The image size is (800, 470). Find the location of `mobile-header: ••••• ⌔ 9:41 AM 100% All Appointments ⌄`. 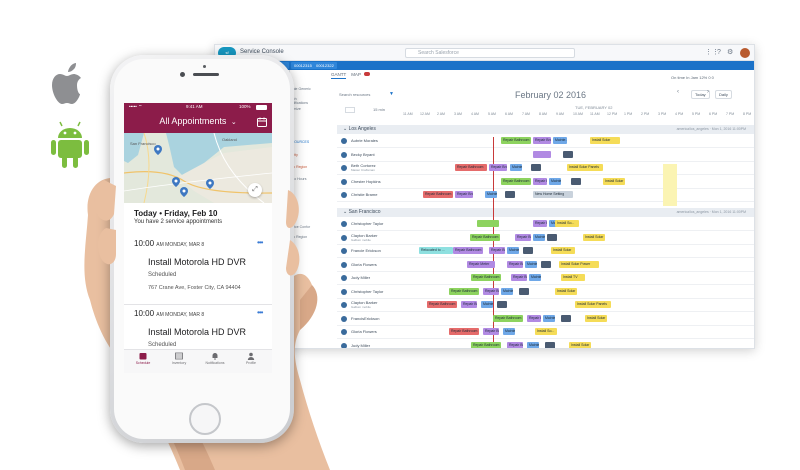

mobile-header: ••••• ⌔ 9:41 AM 100% All Appointments ⌄ is located at coordinates (198, 118).